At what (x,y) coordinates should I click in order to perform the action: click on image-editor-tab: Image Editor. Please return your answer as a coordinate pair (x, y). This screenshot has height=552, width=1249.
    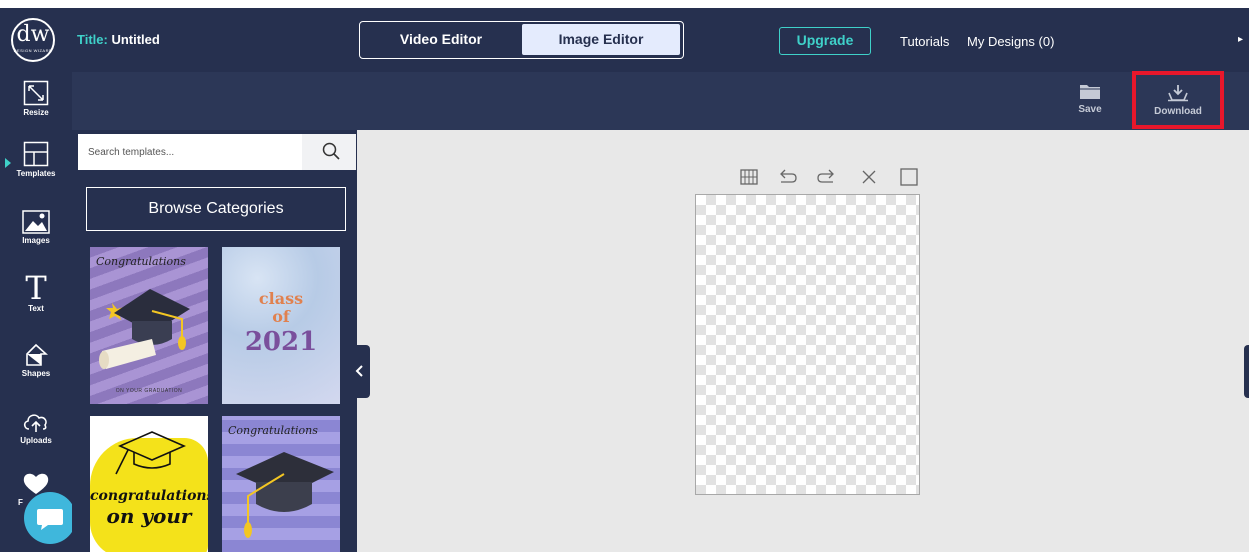
    Looking at the image, I should click on (601, 39).